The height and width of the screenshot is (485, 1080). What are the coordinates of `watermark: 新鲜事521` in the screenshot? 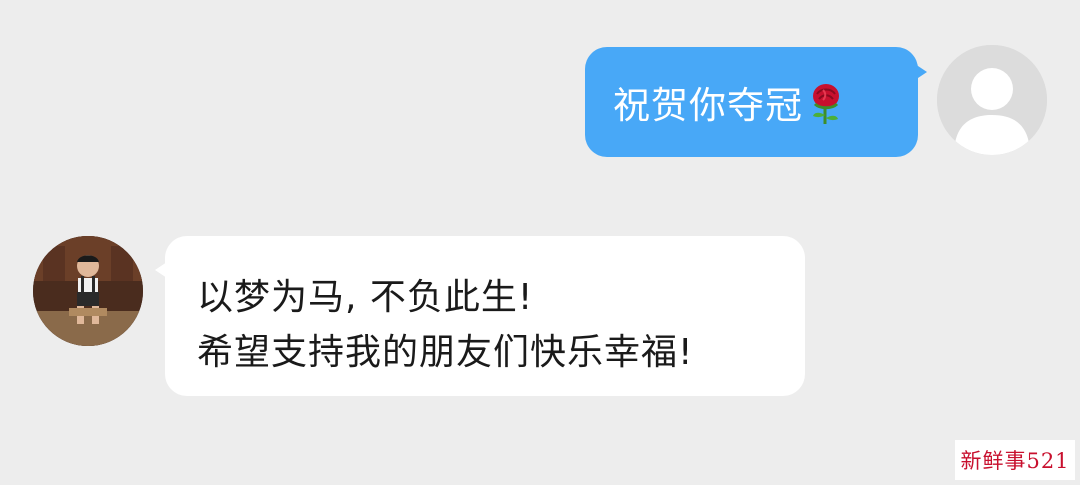 It's located at (1015, 460).